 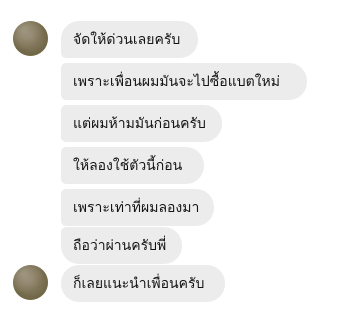 I want to click on message-bubble: จัดให้ด่วนเลยครับ, so click(x=129, y=39).